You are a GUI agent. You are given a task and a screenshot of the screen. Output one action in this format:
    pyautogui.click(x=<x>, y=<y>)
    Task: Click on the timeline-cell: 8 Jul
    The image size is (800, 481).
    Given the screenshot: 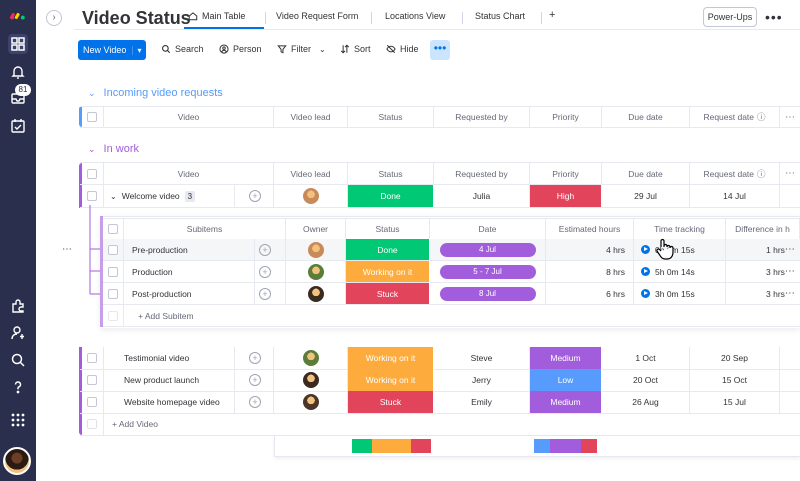 What is the action you would take?
    pyautogui.click(x=488, y=294)
    